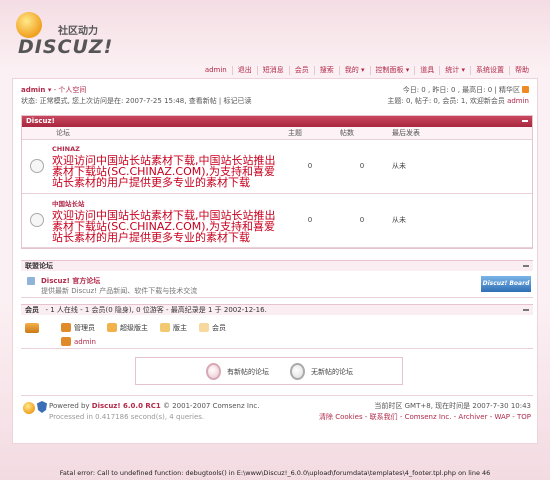 This screenshot has height=480, width=550. What do you see at coordinates (454, 70) in the screenshot?
I see `nav-item-stats: 统计 ▾` at bounding box center [454, 70].